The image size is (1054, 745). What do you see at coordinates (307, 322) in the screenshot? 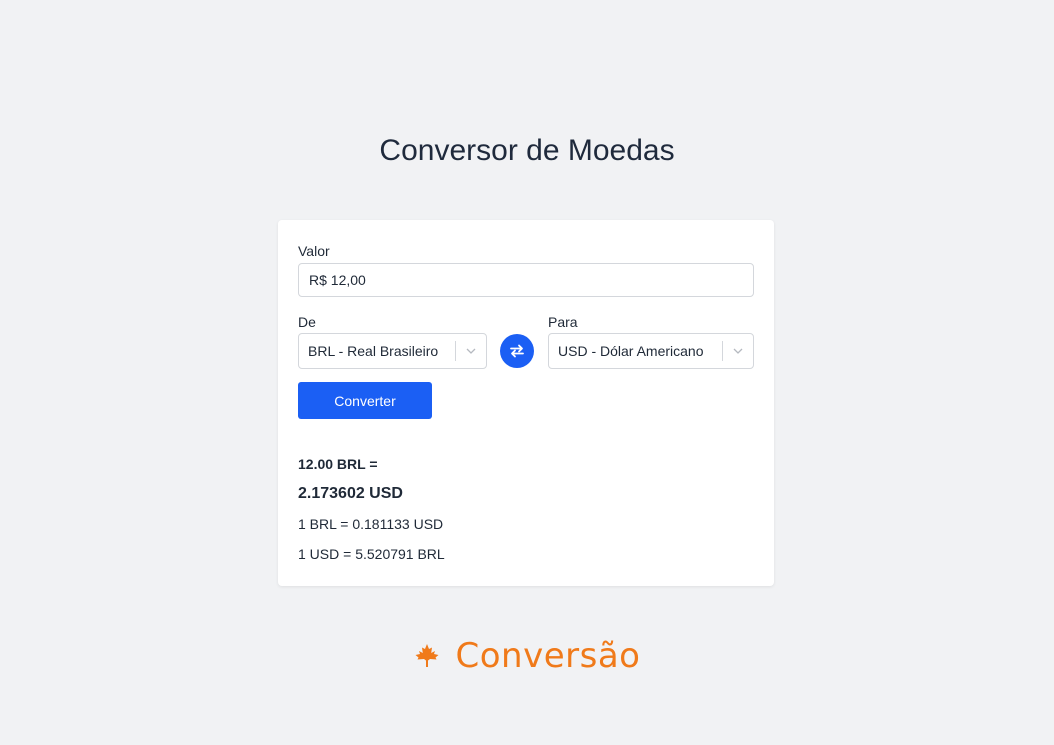
I see `de-label: De` at bounding box center [307, 322].